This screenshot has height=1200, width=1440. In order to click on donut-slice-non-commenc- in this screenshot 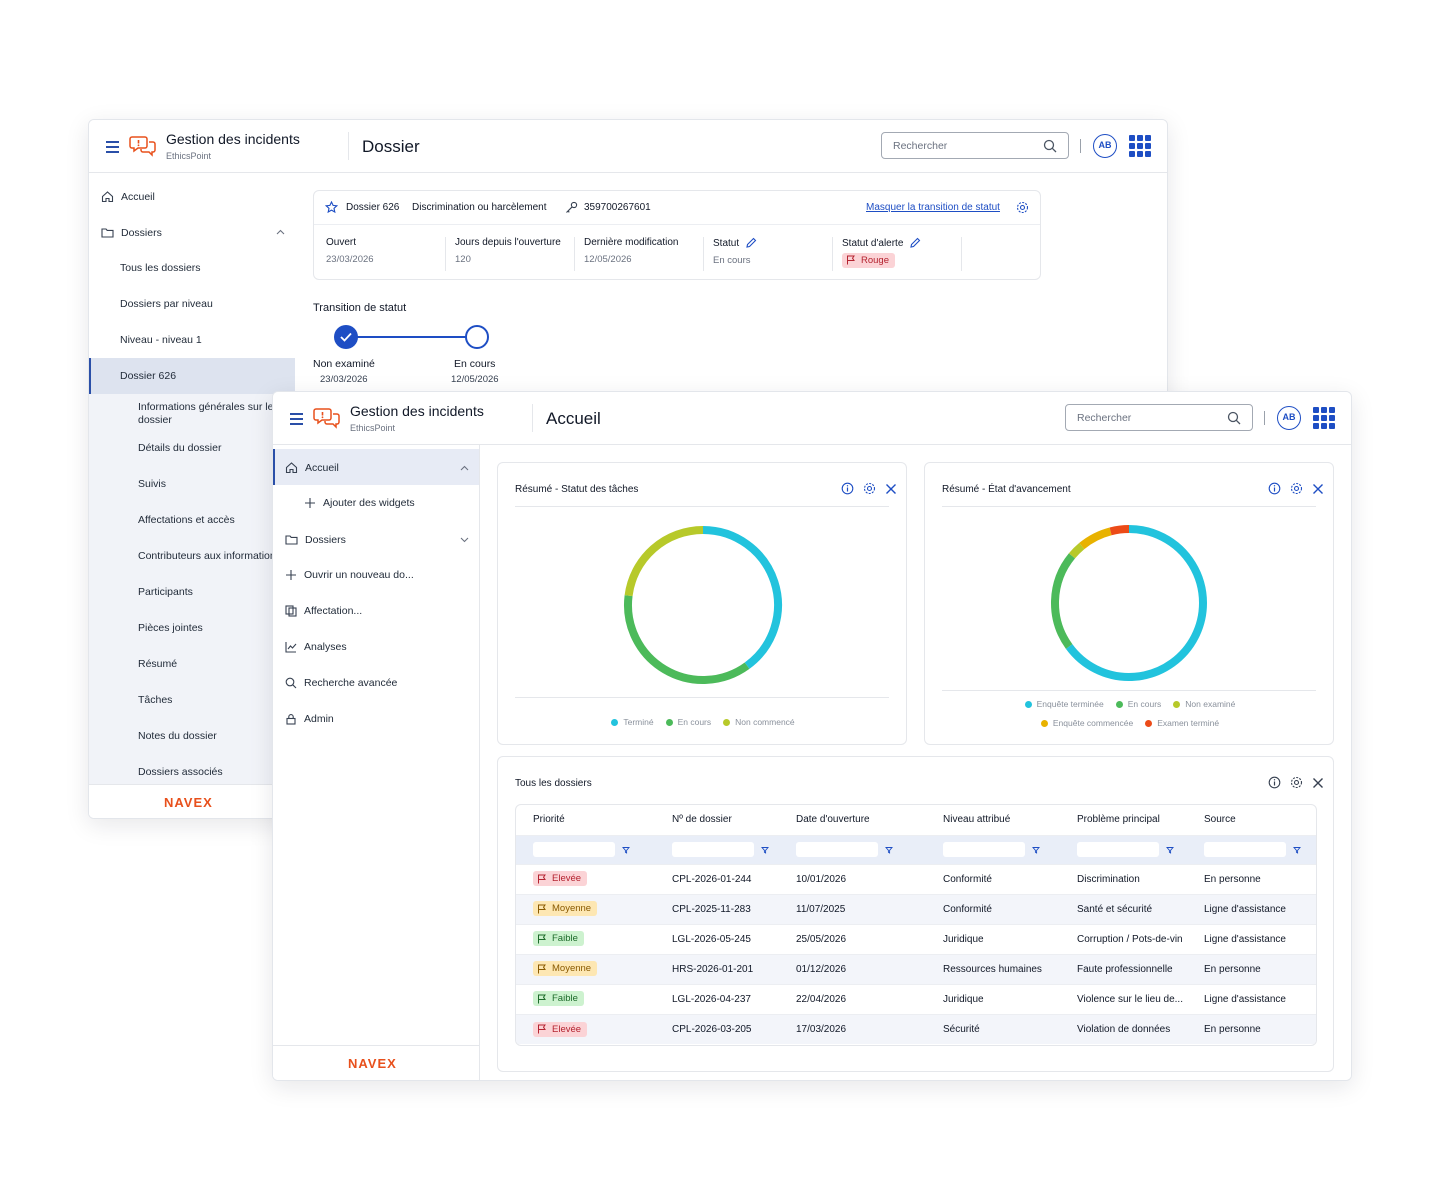, I will do `click(664, 561)`.